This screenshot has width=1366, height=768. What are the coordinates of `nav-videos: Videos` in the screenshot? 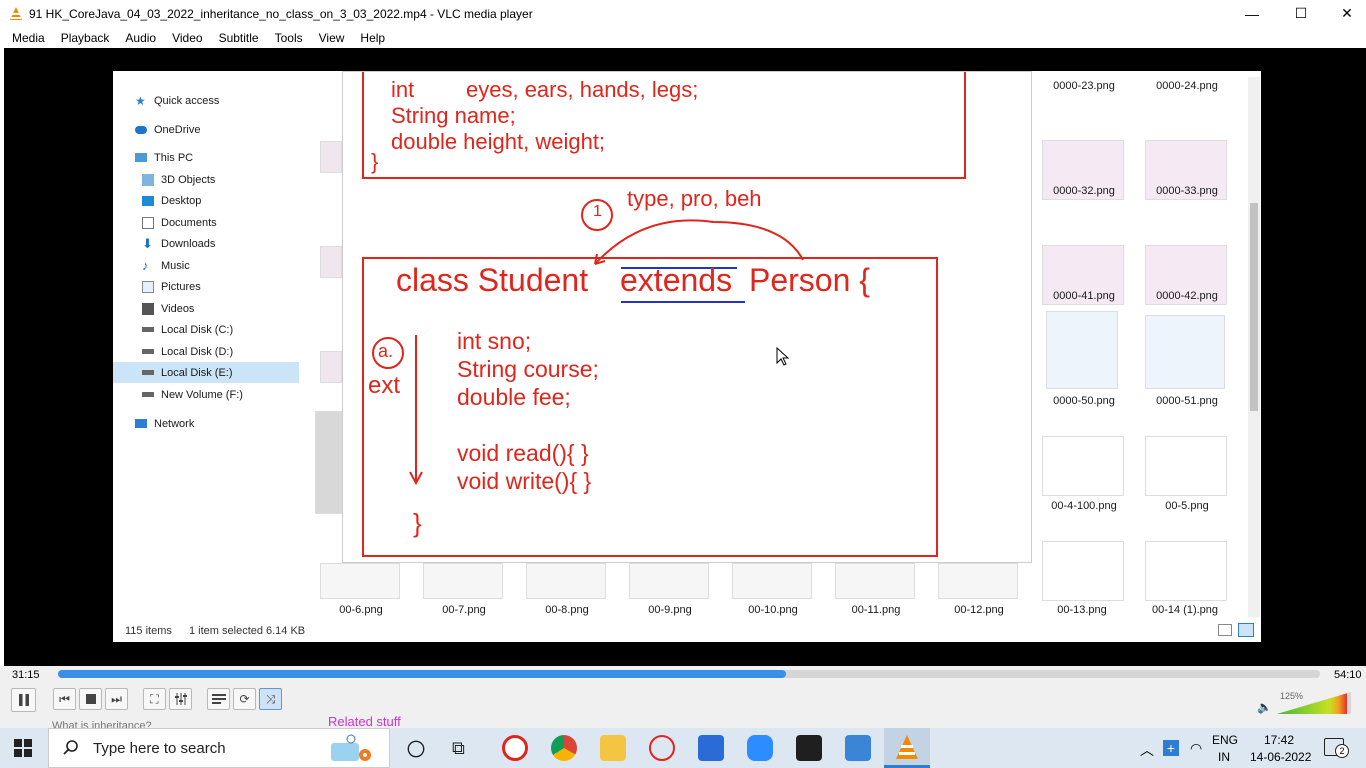 It's located at (206, 308).